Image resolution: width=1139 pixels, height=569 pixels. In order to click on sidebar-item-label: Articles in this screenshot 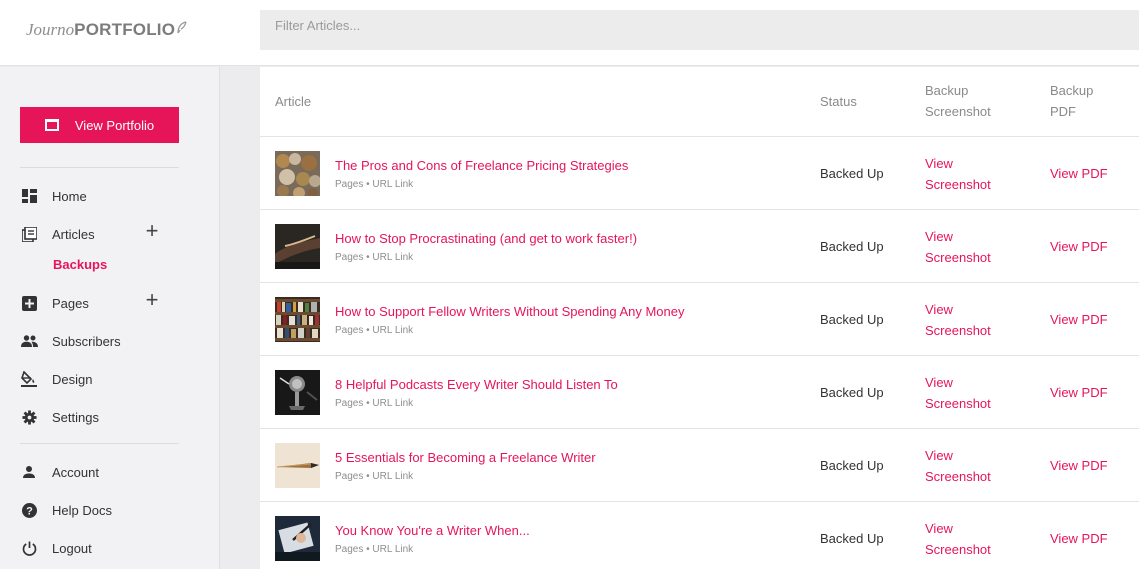, I will do `click(73, 234)`.